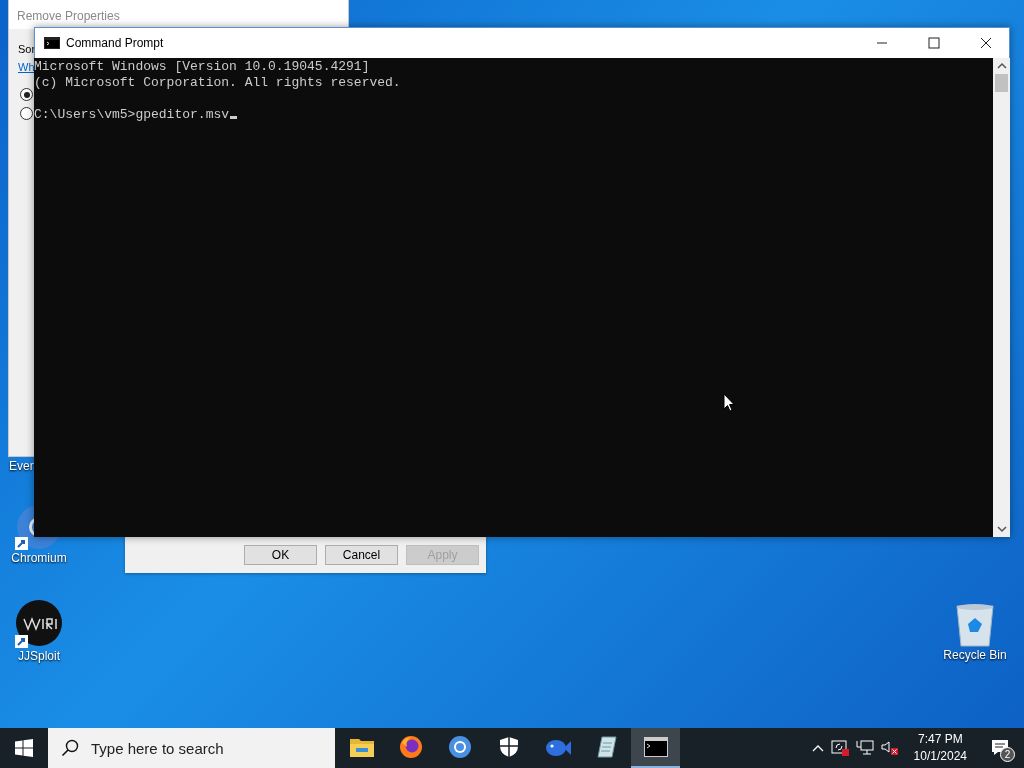  Describe the element at coordinates (39, 624) in the screenshot. I see `jjsploit-shortcut-icon` at that location.